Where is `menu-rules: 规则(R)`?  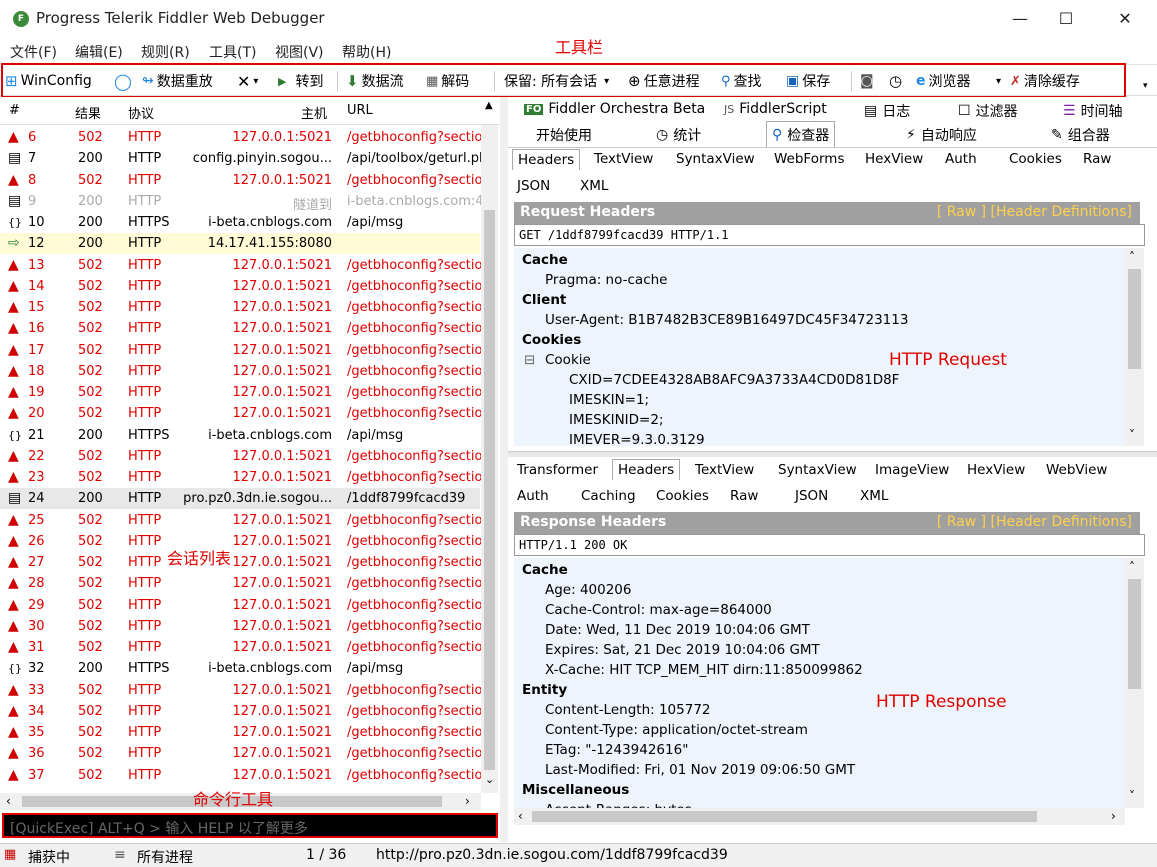
menu-rules: 规则(R) is located at coordinates (165, 52).